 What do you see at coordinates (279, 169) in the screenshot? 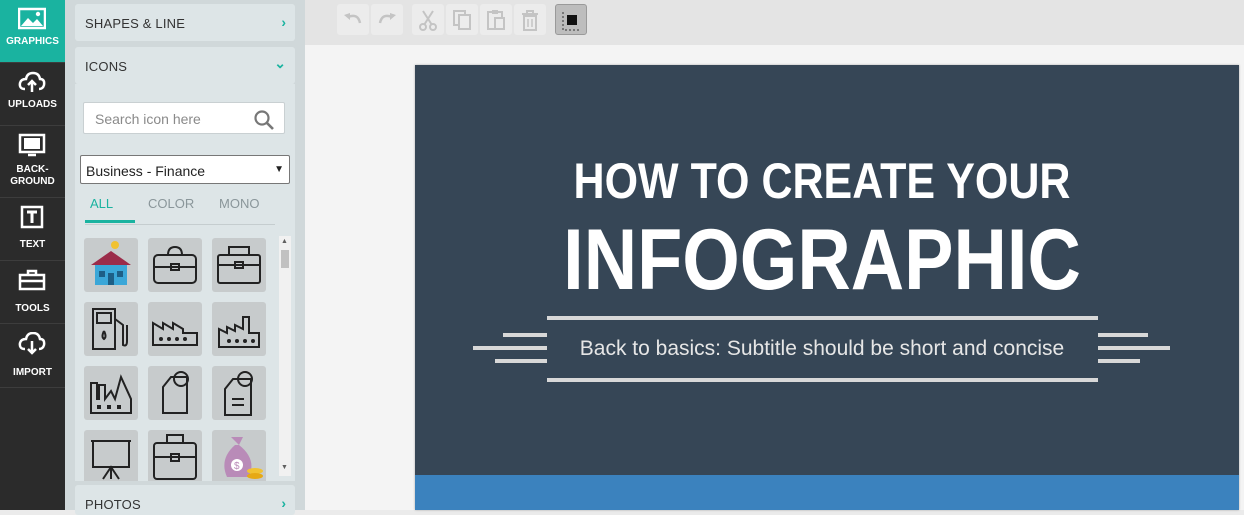
I see `dropdown-arrow-icon: ▼` at bounding box center [279, 169].